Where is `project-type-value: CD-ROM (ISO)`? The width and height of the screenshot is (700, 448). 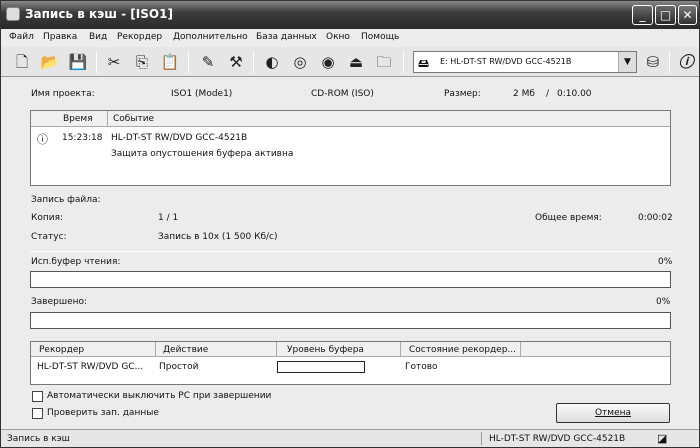 project-type-value: CD-ROM (ISO) is located at coordinates (342, 94).